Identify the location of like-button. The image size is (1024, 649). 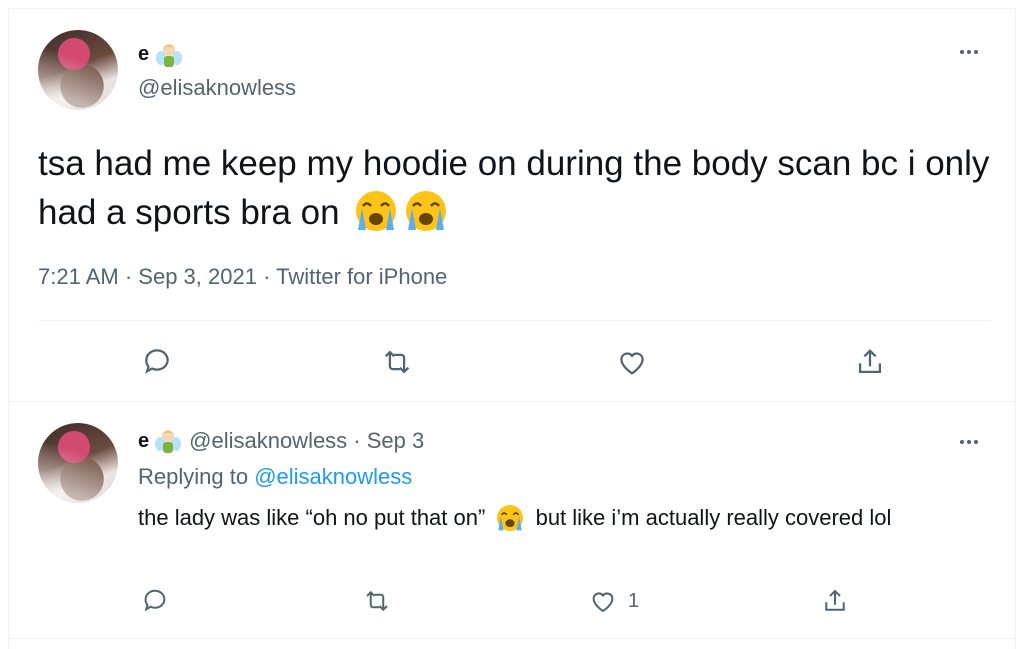
(632, 362).